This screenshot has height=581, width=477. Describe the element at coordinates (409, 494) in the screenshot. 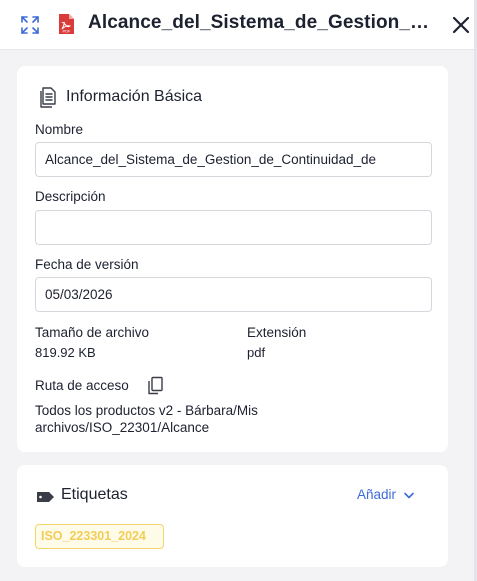

I see `chevron-down-icon` at that location.